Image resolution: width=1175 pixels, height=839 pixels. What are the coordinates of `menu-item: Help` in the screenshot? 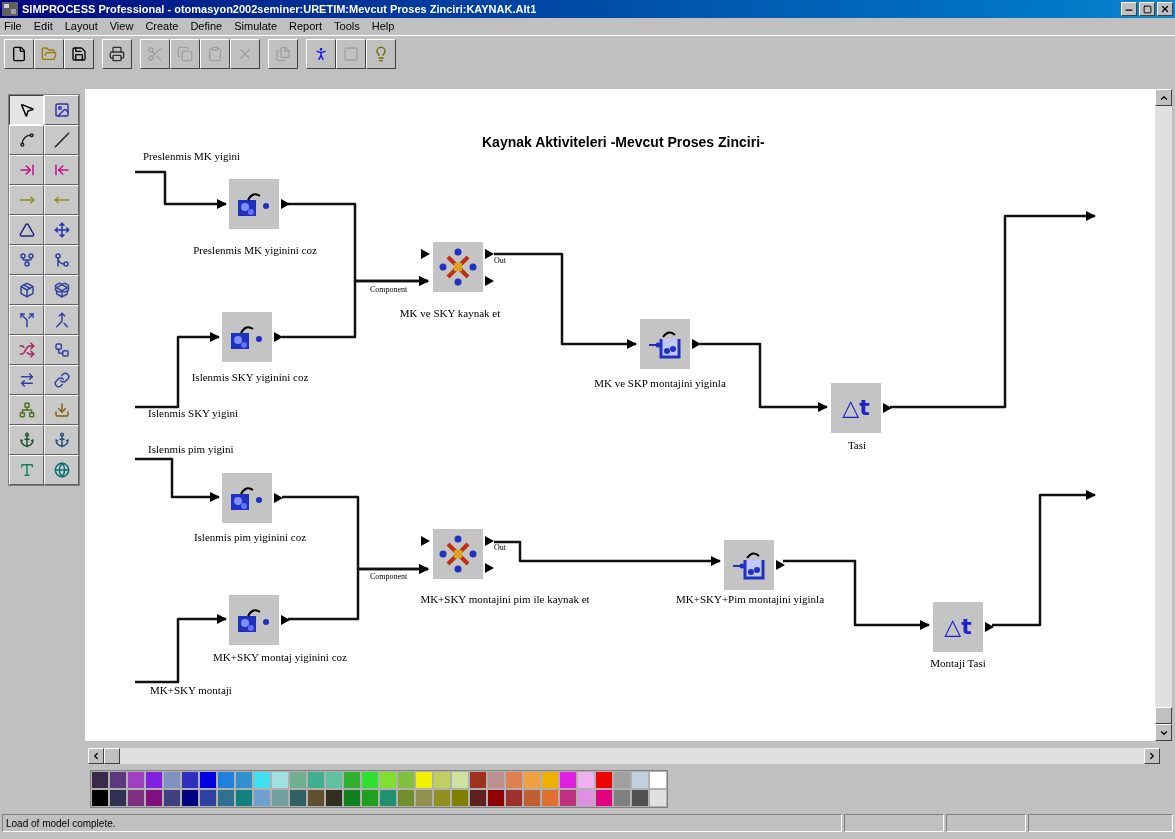 It's located at (383, 26).